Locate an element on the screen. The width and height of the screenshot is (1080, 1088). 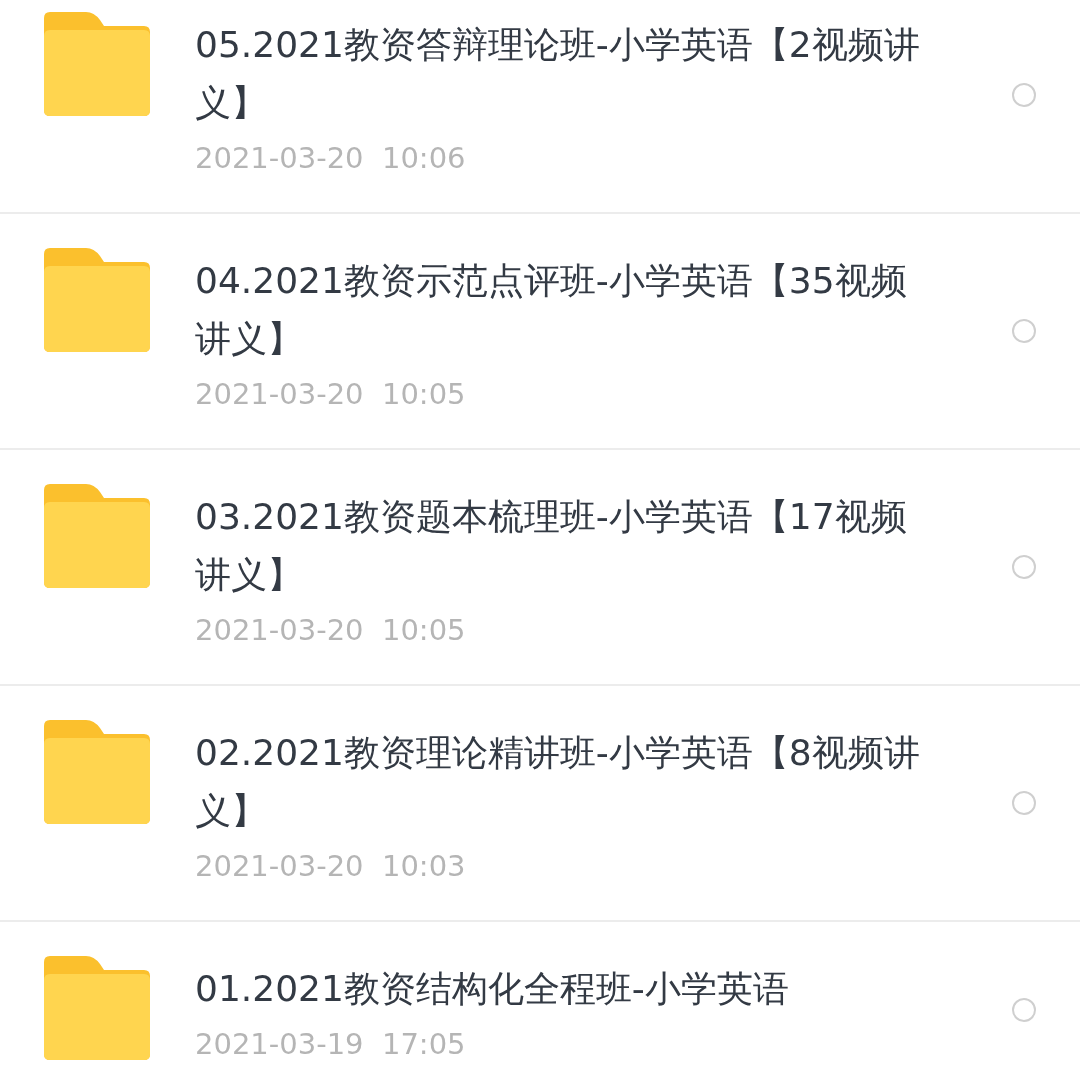
folder-name: 05.2021教资答辩理论班-小学英语【2视频讲义】 is located at coordinates (562, 74).